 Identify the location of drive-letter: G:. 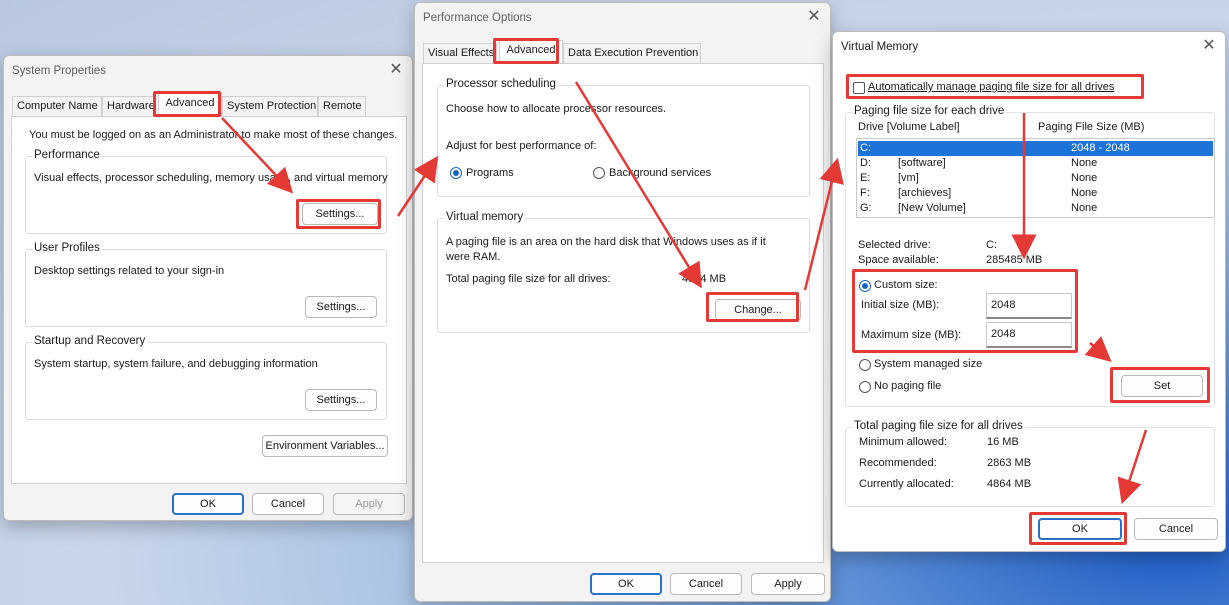
(866, 208).